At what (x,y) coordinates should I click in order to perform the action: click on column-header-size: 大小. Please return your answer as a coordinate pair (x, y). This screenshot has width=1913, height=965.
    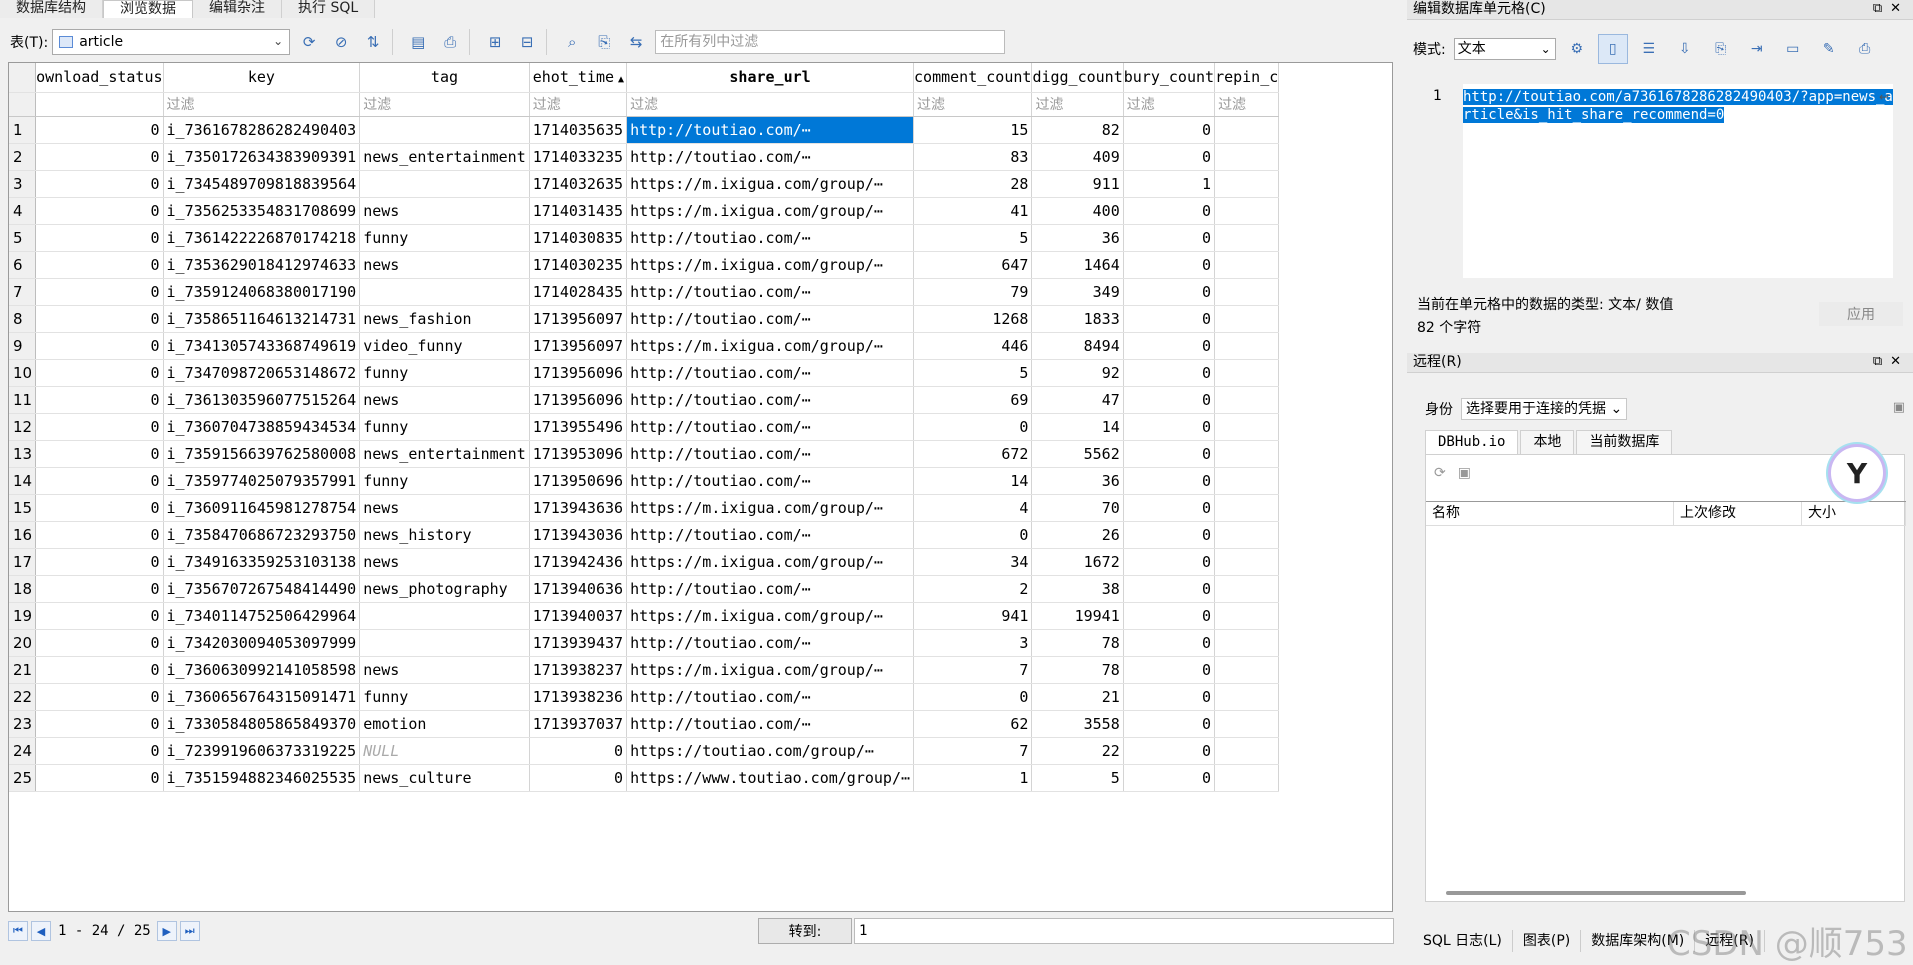
    Looking at the image, I should click on (1854, 513).